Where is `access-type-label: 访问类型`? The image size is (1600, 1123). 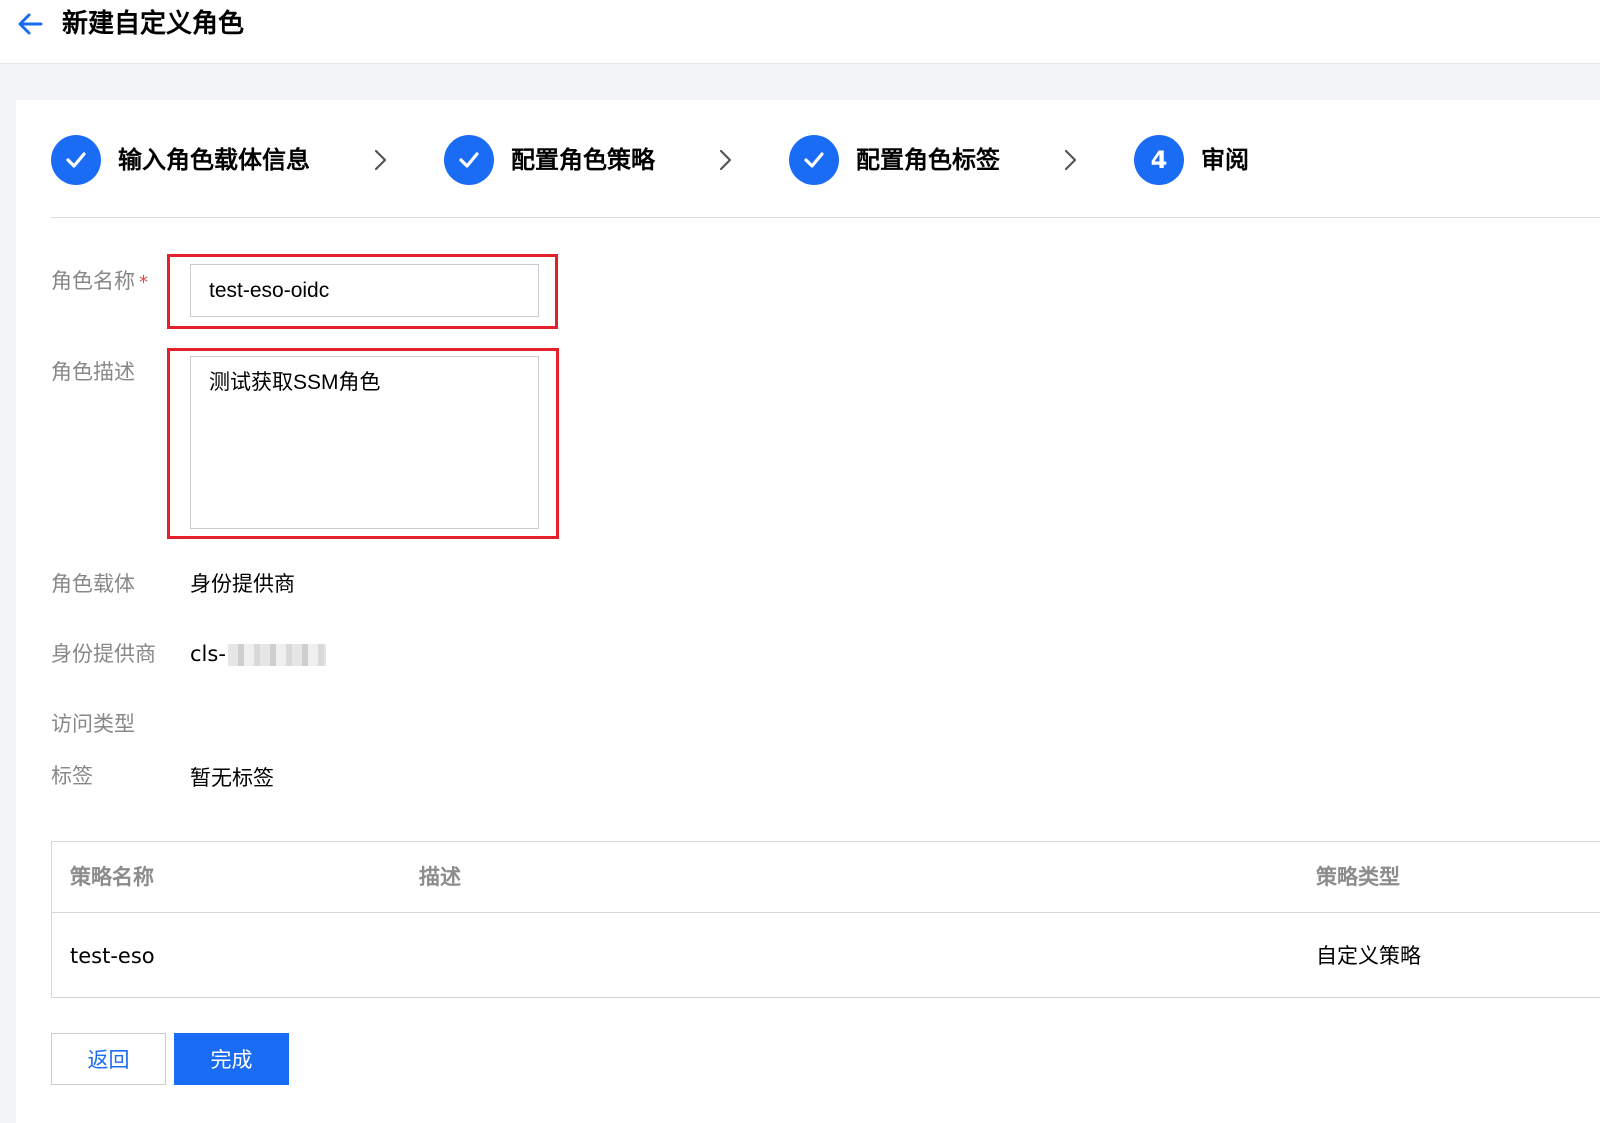 access-type-label: 访问类型 is located at coordinates (93, 724).